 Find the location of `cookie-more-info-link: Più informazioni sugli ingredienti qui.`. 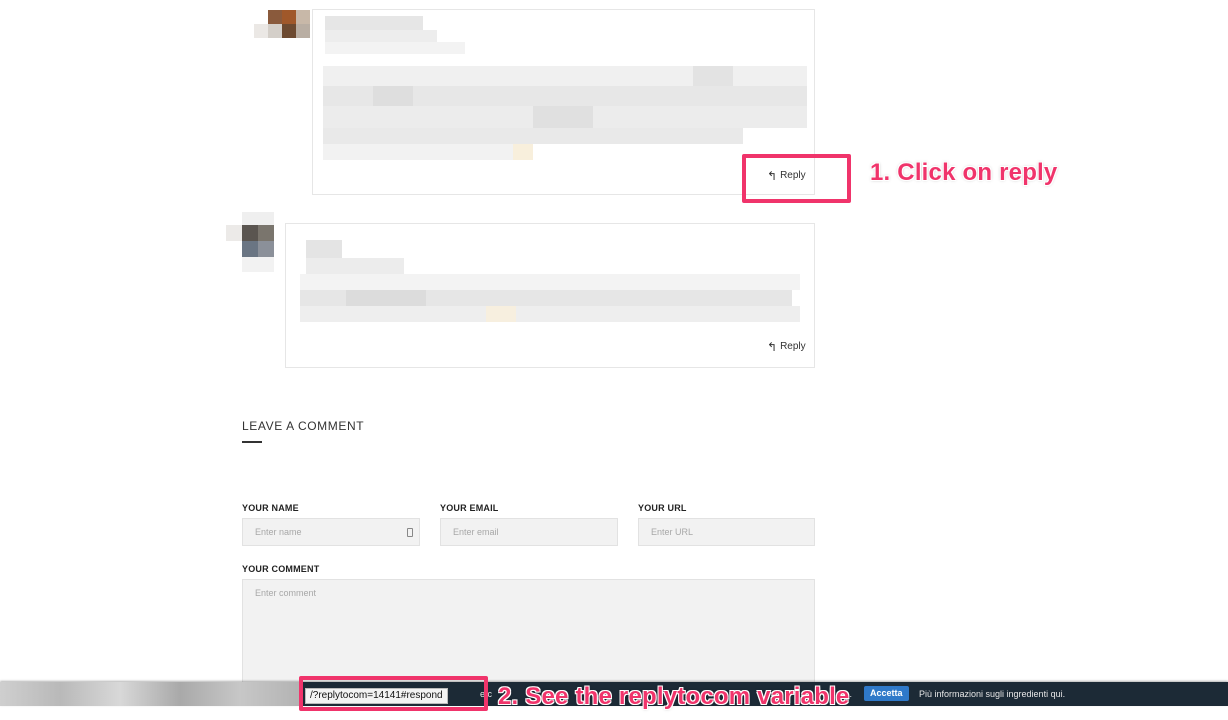

cookie-more-info-link: Più informazioni sugli ingredienti qui. is located at coordinates (992, 694).